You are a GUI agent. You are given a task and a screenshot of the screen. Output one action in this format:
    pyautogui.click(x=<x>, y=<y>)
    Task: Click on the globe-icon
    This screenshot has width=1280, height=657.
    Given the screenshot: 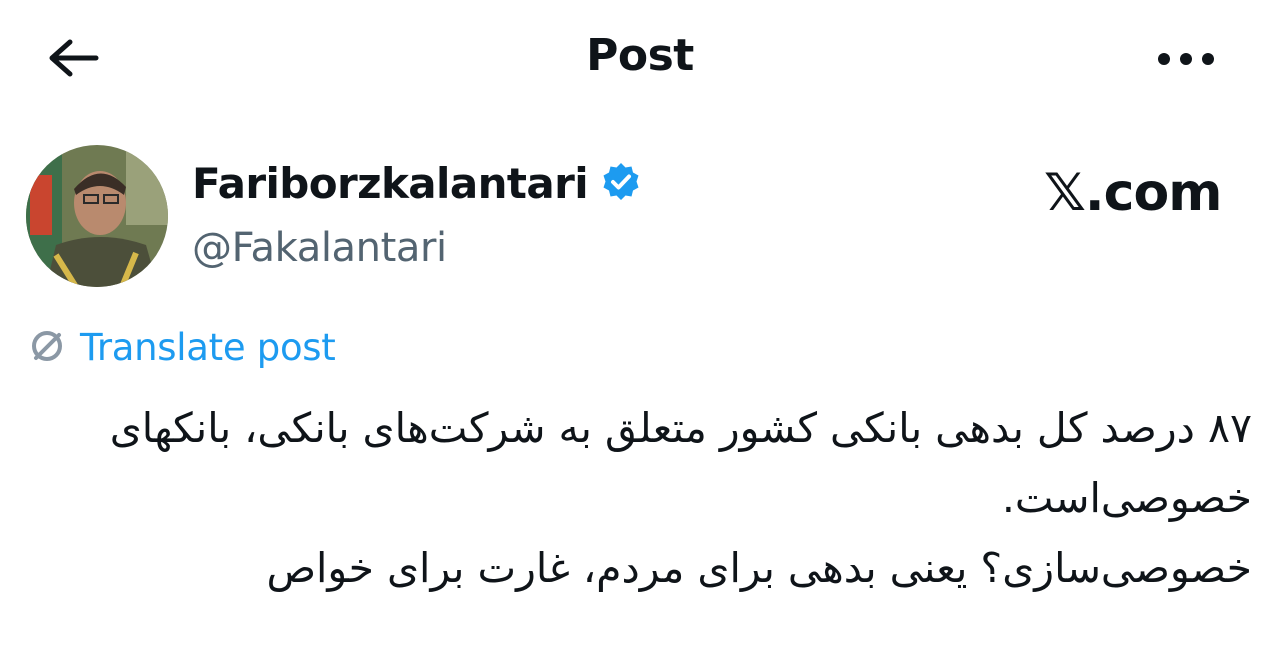 What is the action you would take?
    pyautogui.click(x=47, y=348)
    